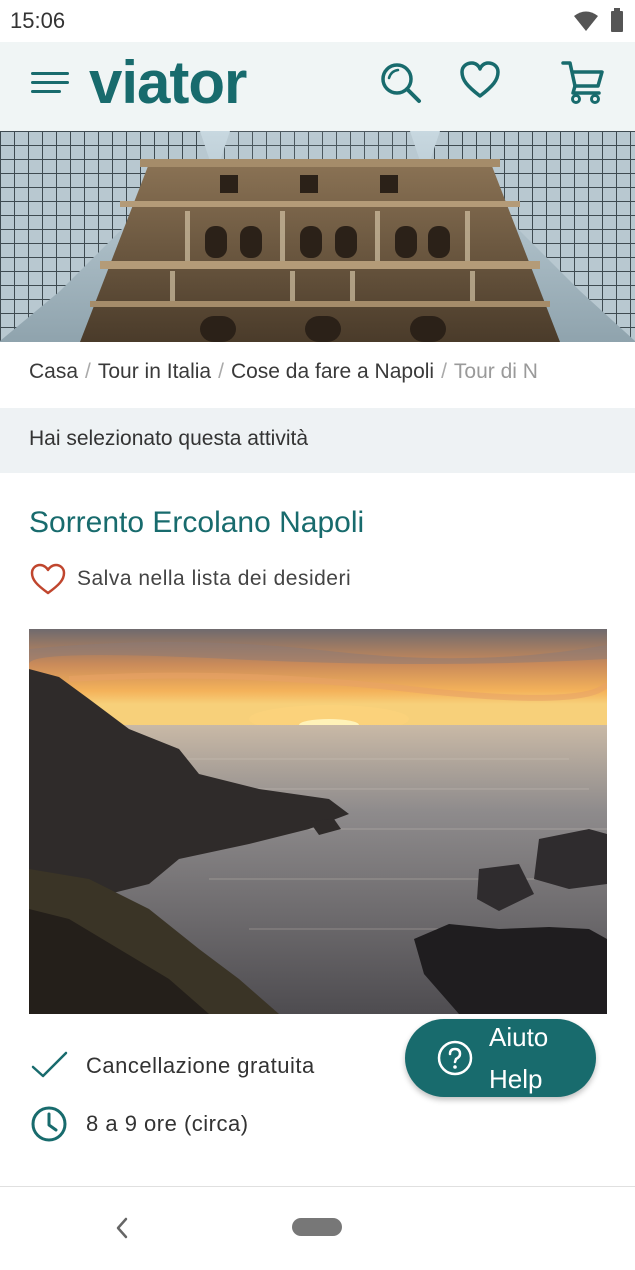  I want to click on wifi-icon, so click(586, 21).